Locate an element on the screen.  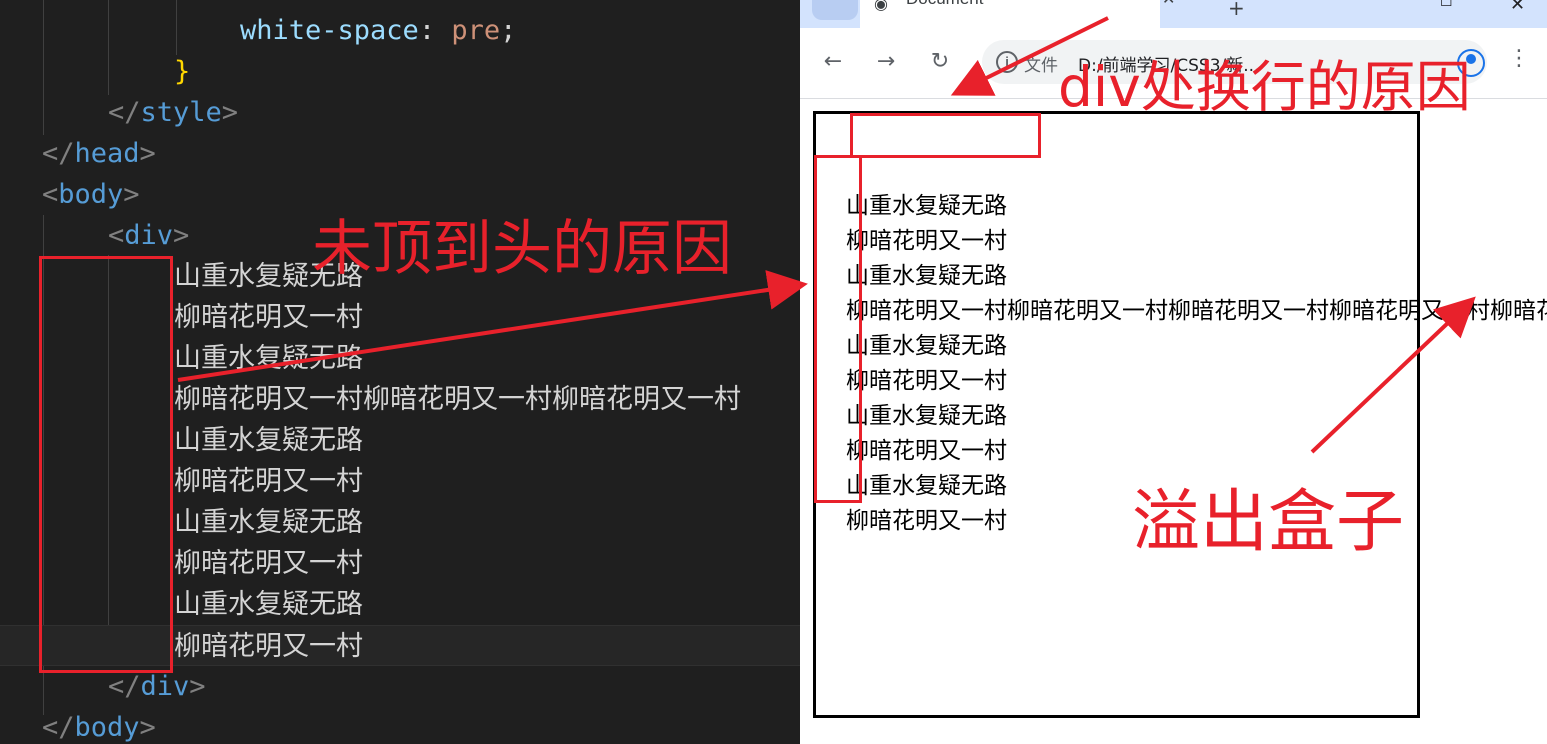
css-value: pre is located at coordinates (476, 30).